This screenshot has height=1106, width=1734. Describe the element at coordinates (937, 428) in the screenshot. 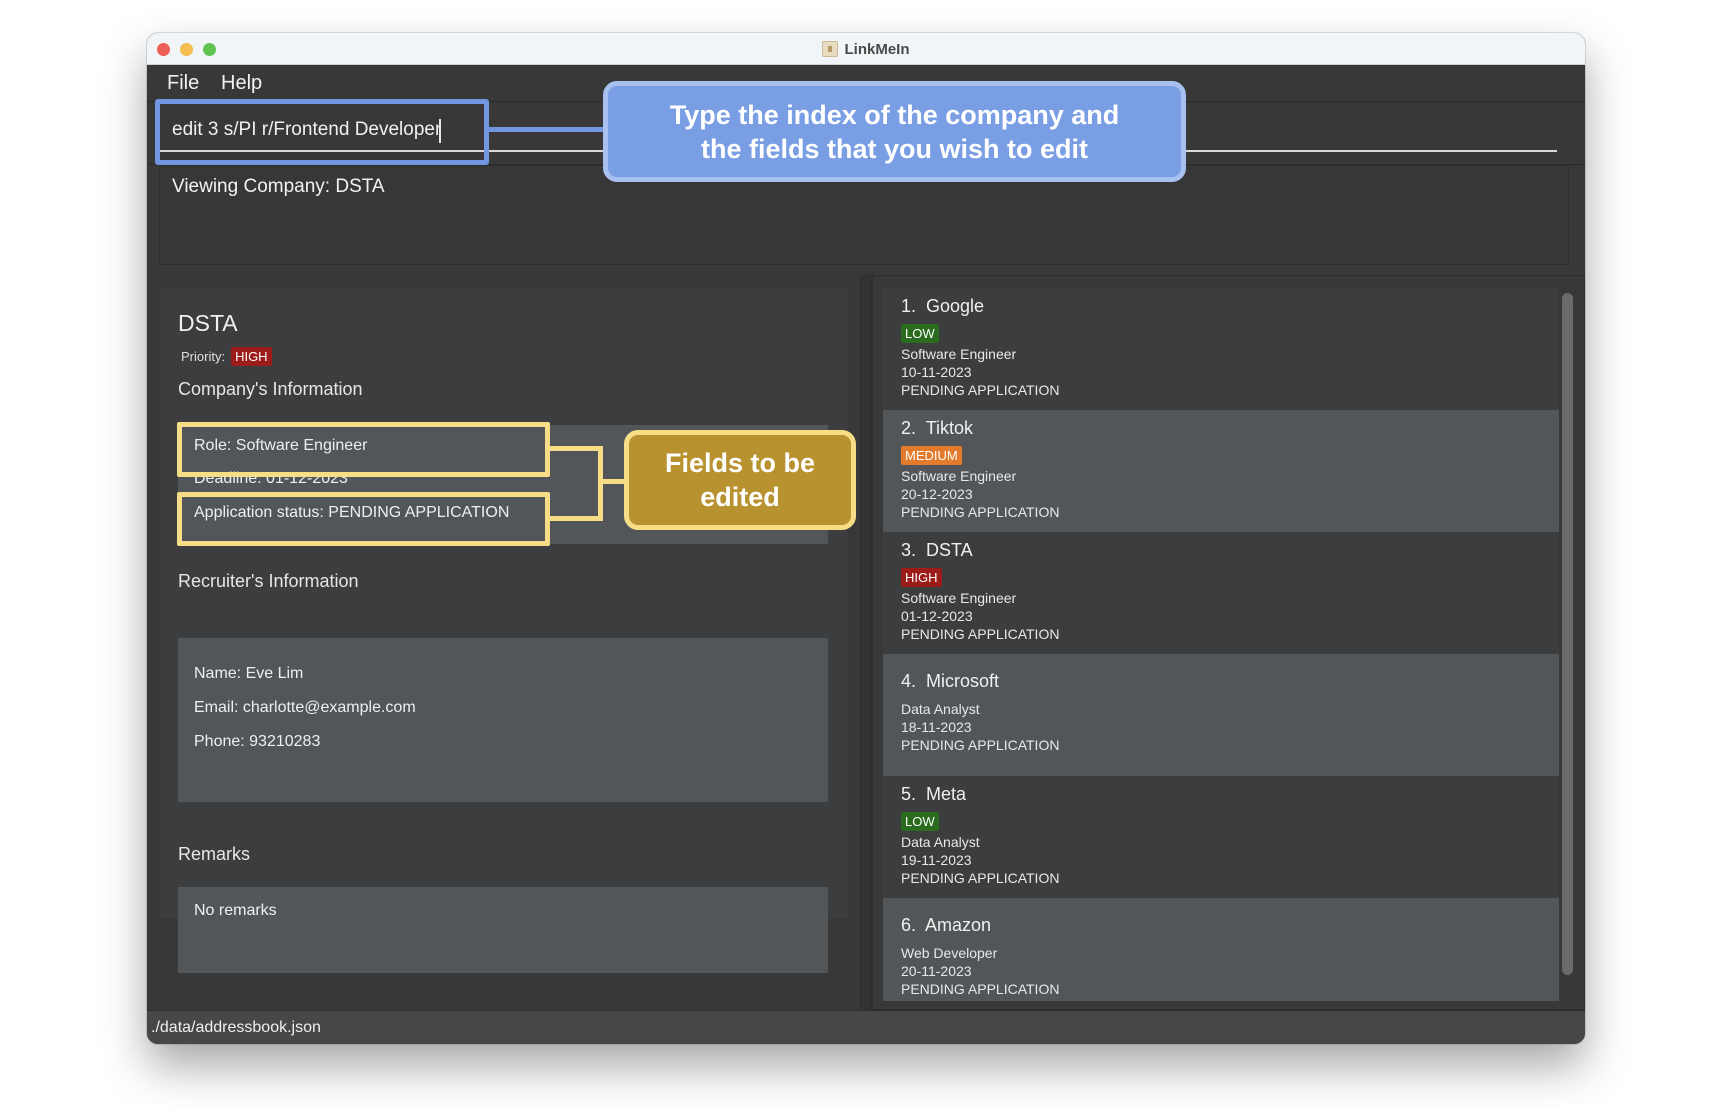

I see `company-list-item-title: 2. Tiktok` at that location.